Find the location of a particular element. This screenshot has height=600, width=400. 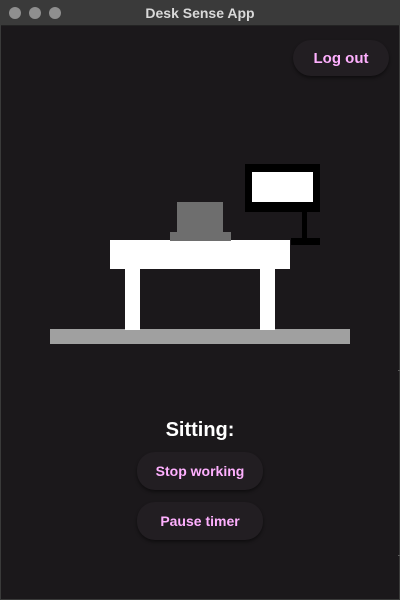

desk-right-leg is located at coordinates (267, 299).